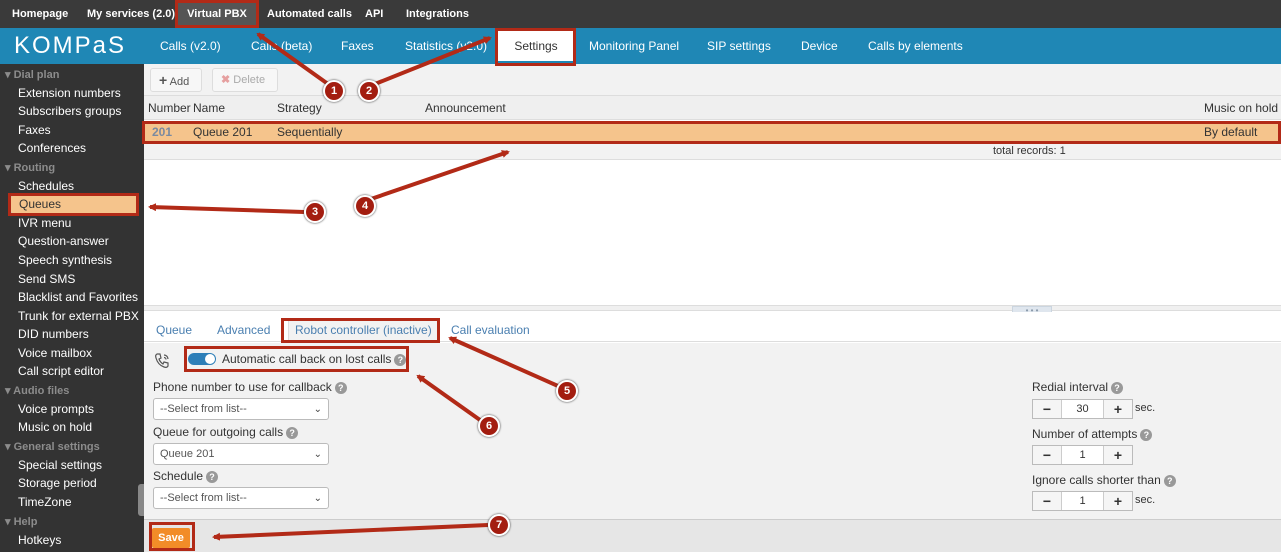 The width and height of the screenshot is (1281, 552). Describe the element at coordinates (69, 111) in the screenshot. I see `sidebar-item-subscribers-groups: Subscribers groups` at that location.